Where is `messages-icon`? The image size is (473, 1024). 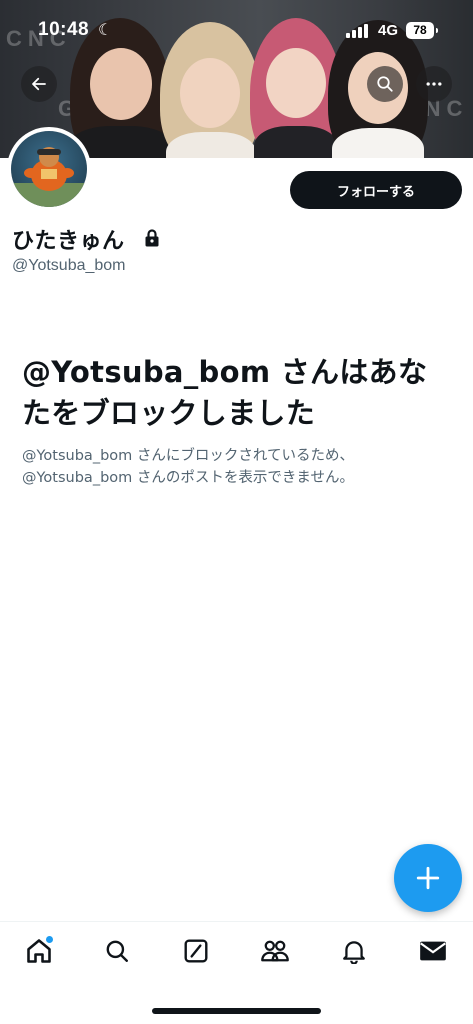 messages-icon is located at coordinates (433, 951).